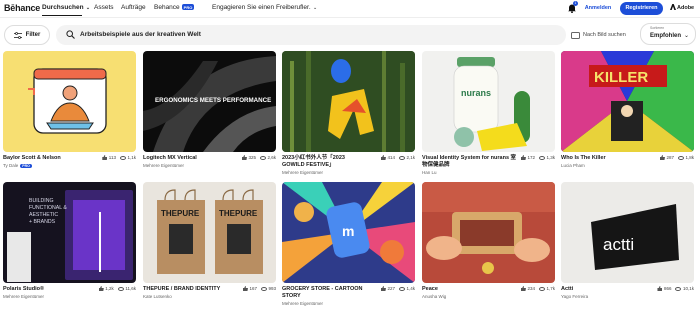 The height and width of the screenshot is (312, 700). Describe the element at coordinates (130, 288) in the screenshot. I see `view-count: 11,6k` at that location.